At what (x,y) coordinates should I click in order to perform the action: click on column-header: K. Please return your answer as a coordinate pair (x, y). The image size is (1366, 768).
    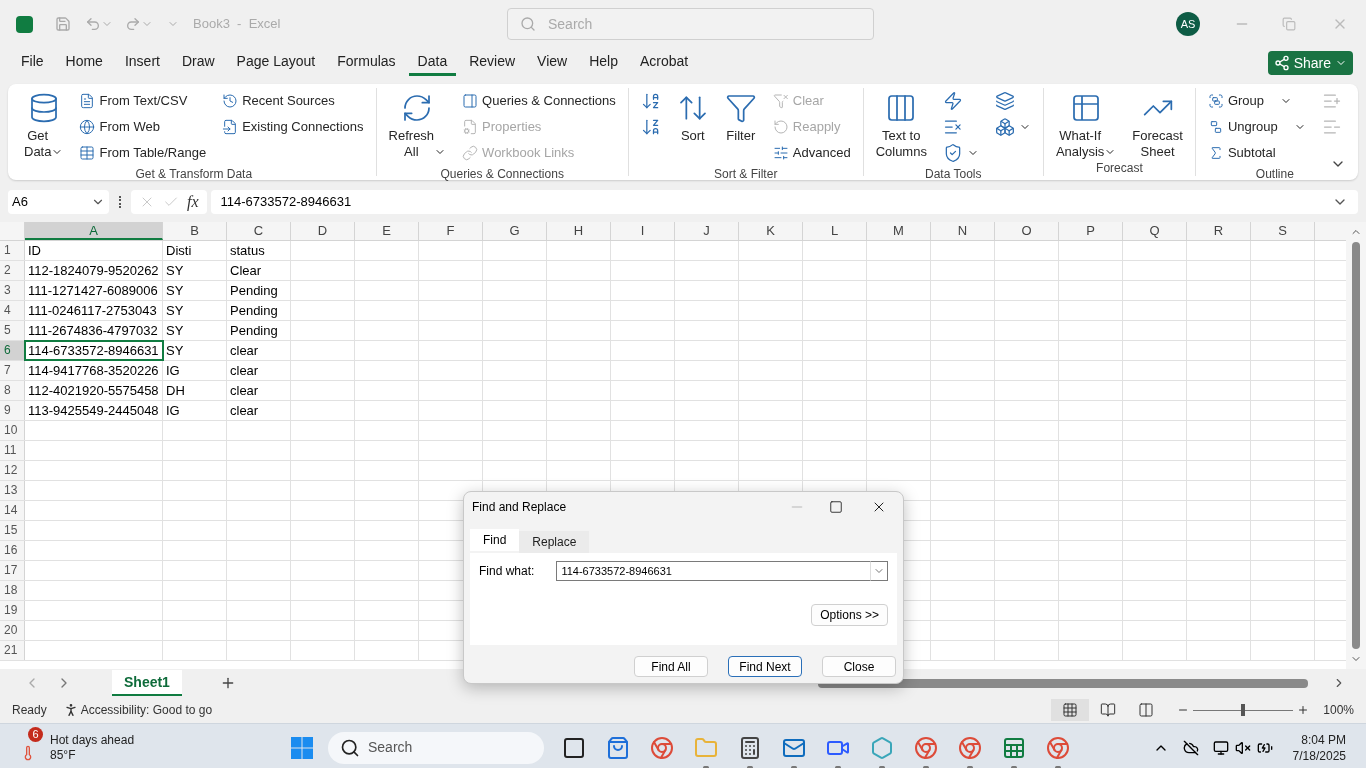
    Looking at the image, I should click on (771, 231).